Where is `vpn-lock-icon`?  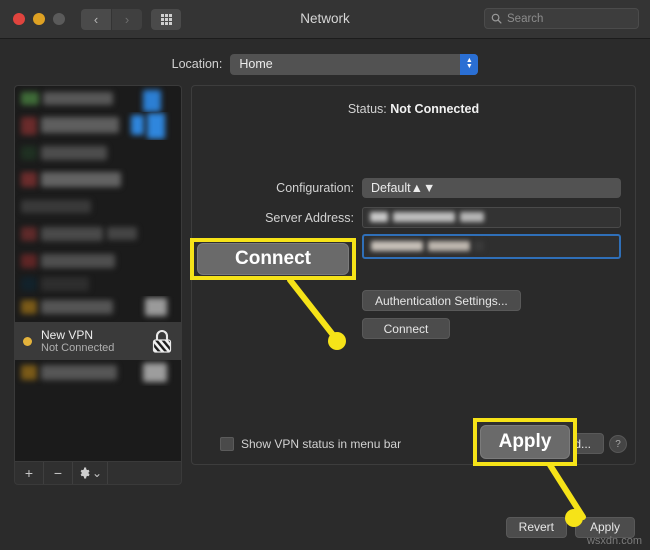
vpn-lock-icon is located at coordinates (162, 341).